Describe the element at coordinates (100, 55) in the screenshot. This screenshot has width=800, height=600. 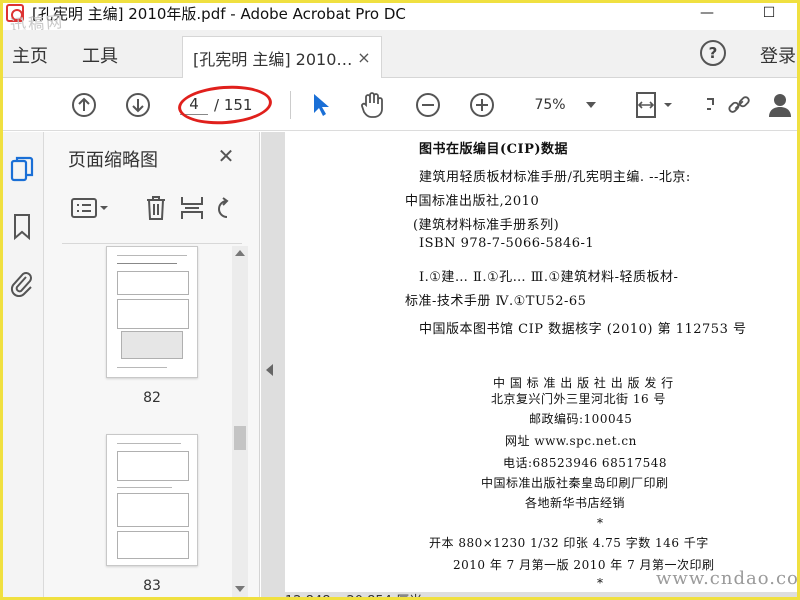
I see `menu-tools: 工具` at that location.